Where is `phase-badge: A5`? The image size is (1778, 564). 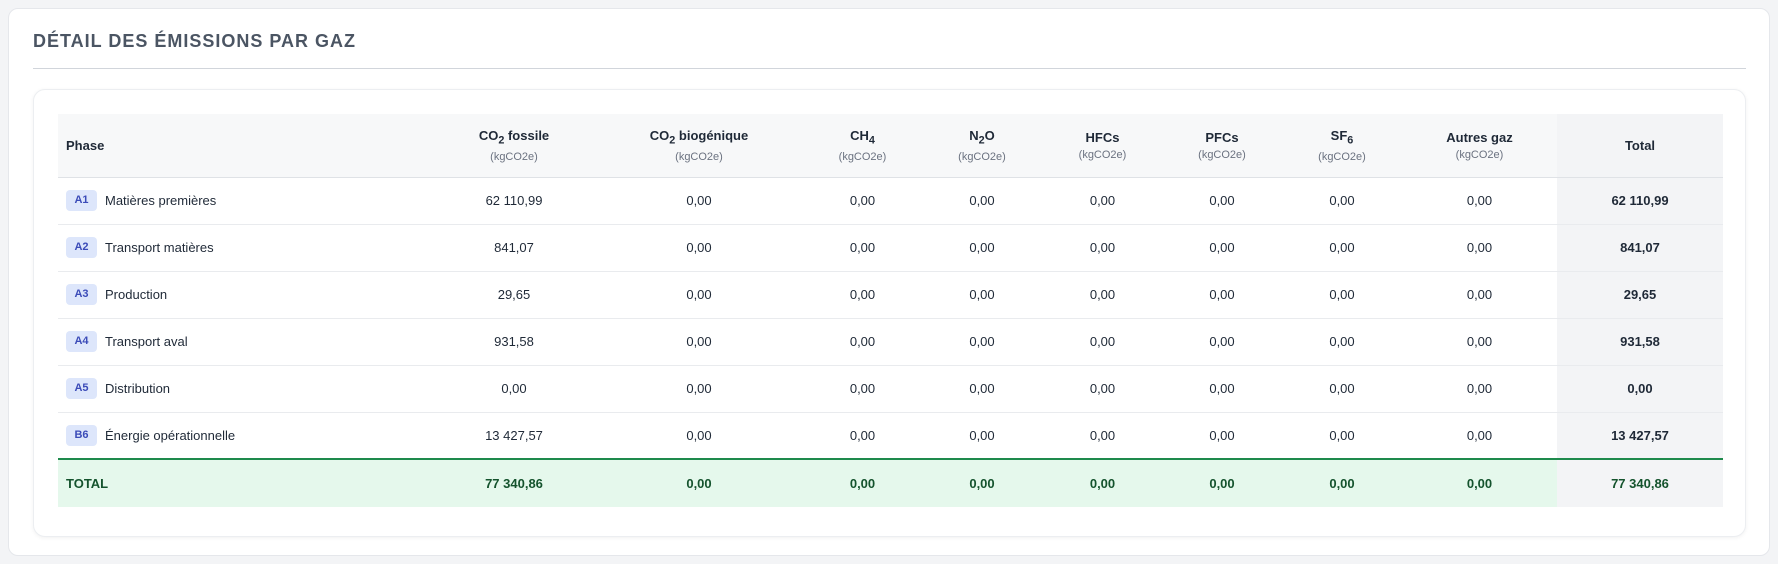 phase-badge: A5 is located at coordinates (81, 388).